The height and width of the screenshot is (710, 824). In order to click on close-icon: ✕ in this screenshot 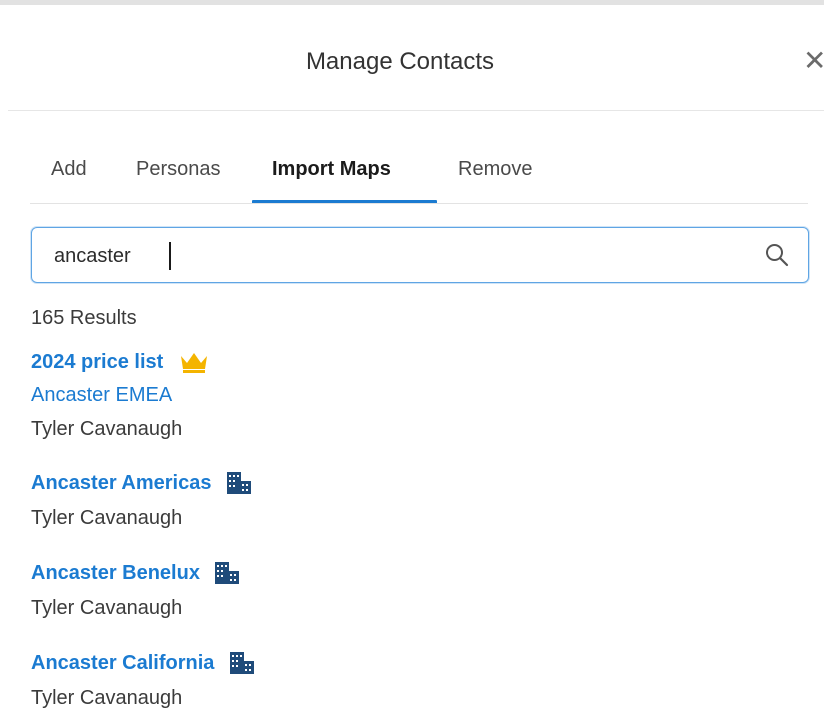, I will do `click(813, 61)`.